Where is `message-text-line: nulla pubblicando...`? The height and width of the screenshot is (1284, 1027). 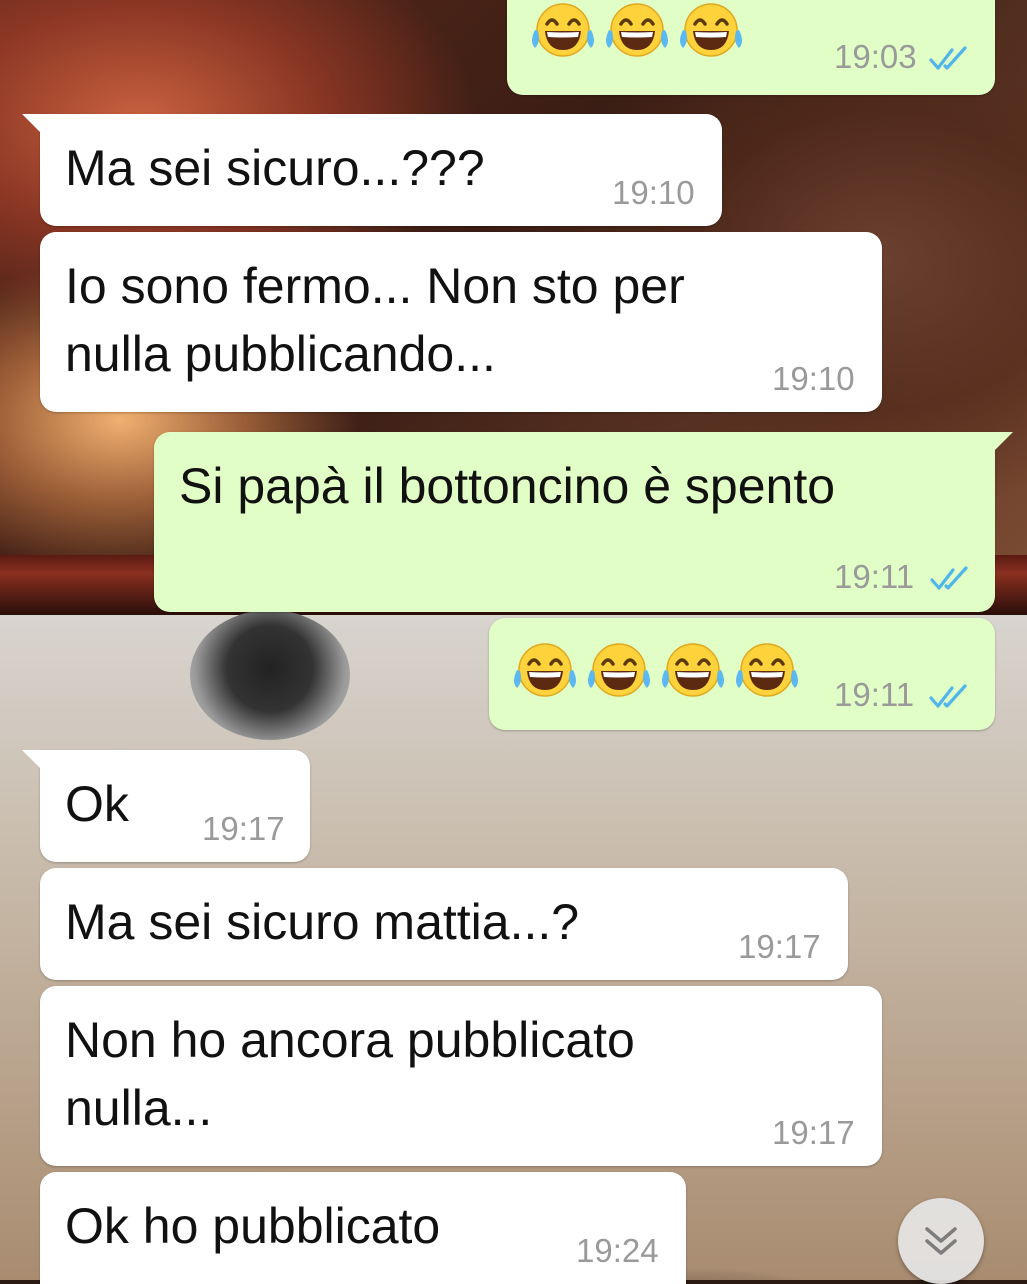 message-text-line: nulla pubblicando... is located at coordinates (280, 354).